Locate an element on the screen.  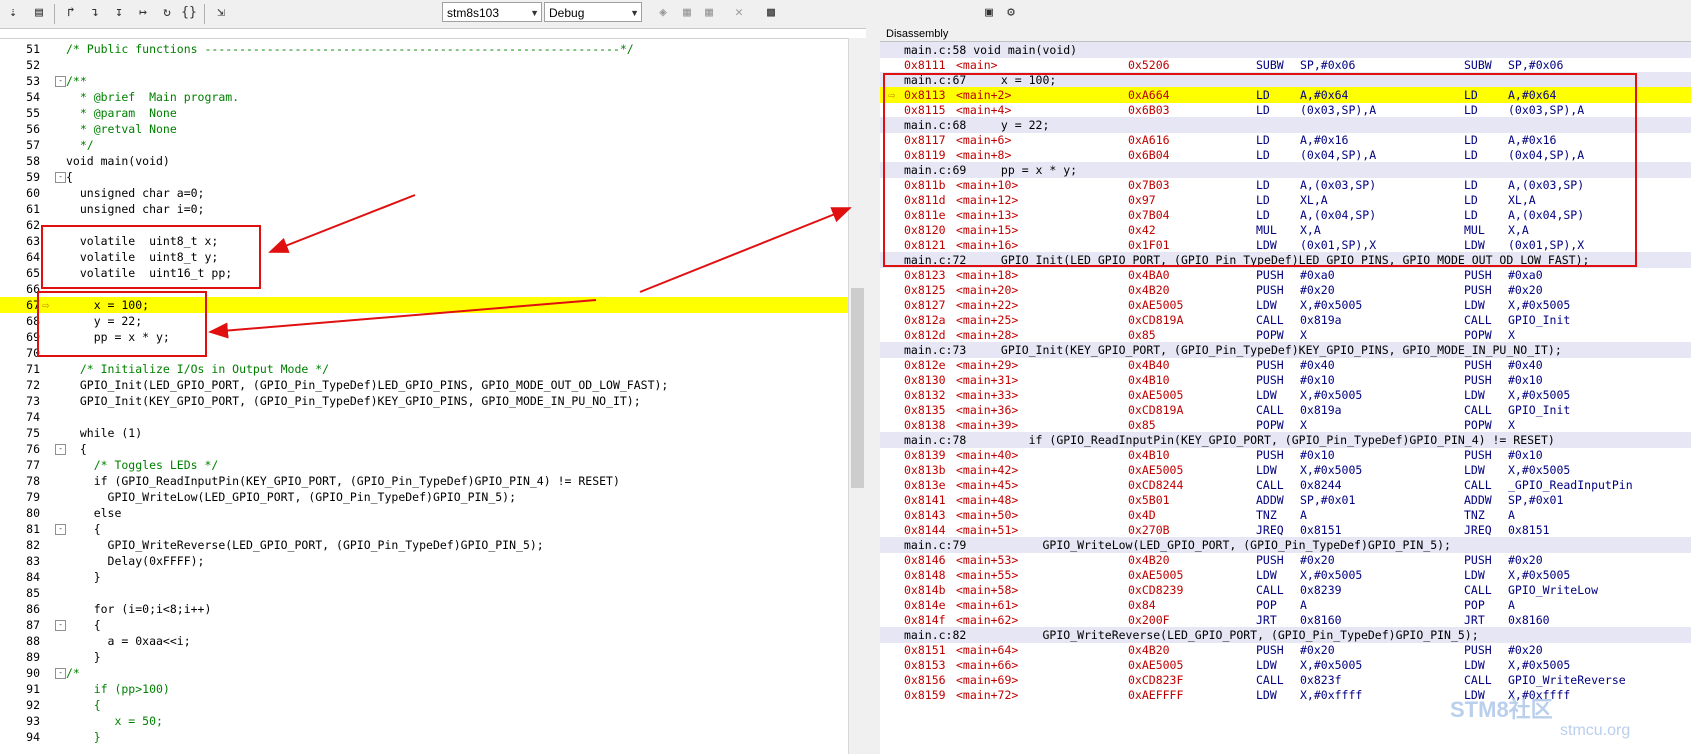
watermark-logo: STM8社区 is located at coordinates (1501, 709).